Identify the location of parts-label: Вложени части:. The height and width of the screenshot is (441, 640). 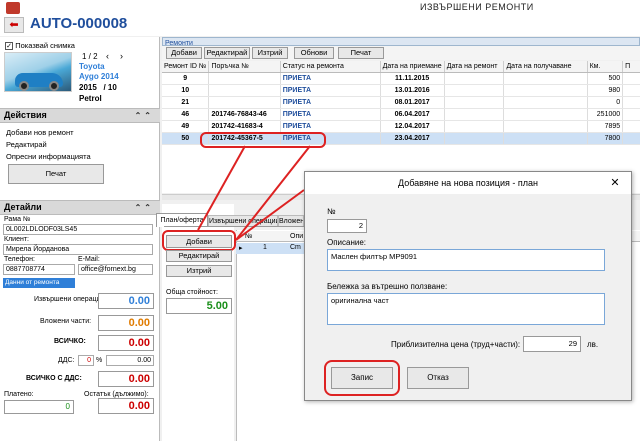
(66, 321).